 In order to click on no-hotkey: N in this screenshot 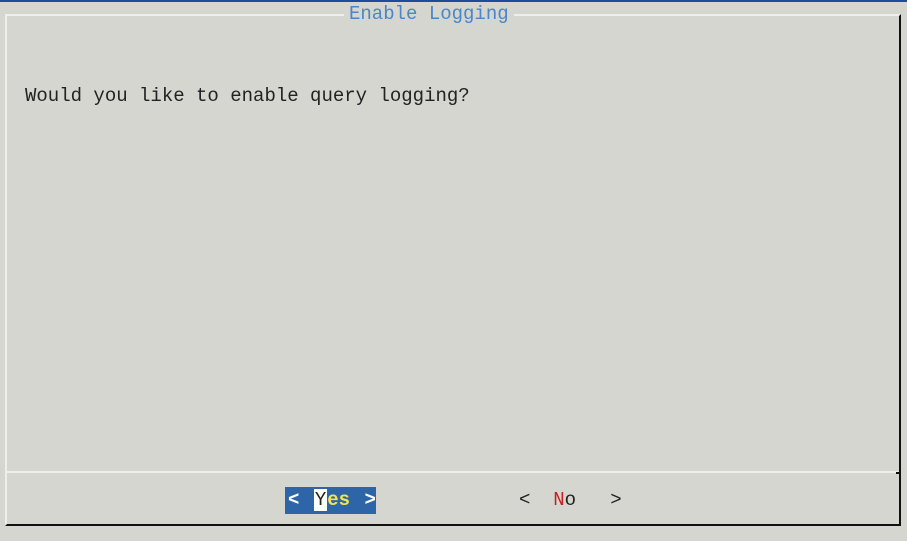, I will do `click(559, 500)`.